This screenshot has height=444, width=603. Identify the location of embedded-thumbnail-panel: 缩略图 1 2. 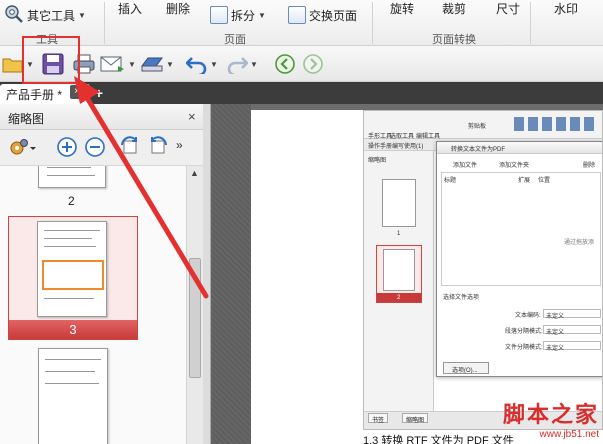
(399, 290).